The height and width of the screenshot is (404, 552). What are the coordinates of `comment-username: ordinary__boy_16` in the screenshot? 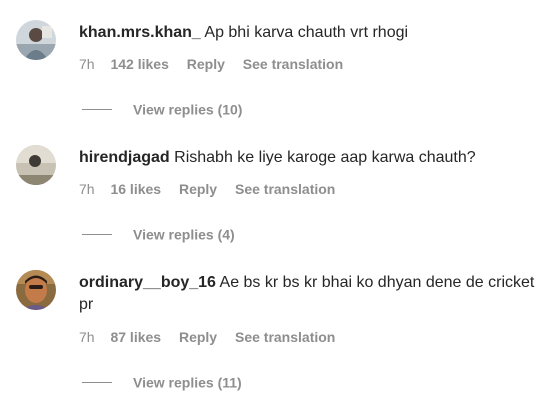 It's located at (147, 282).